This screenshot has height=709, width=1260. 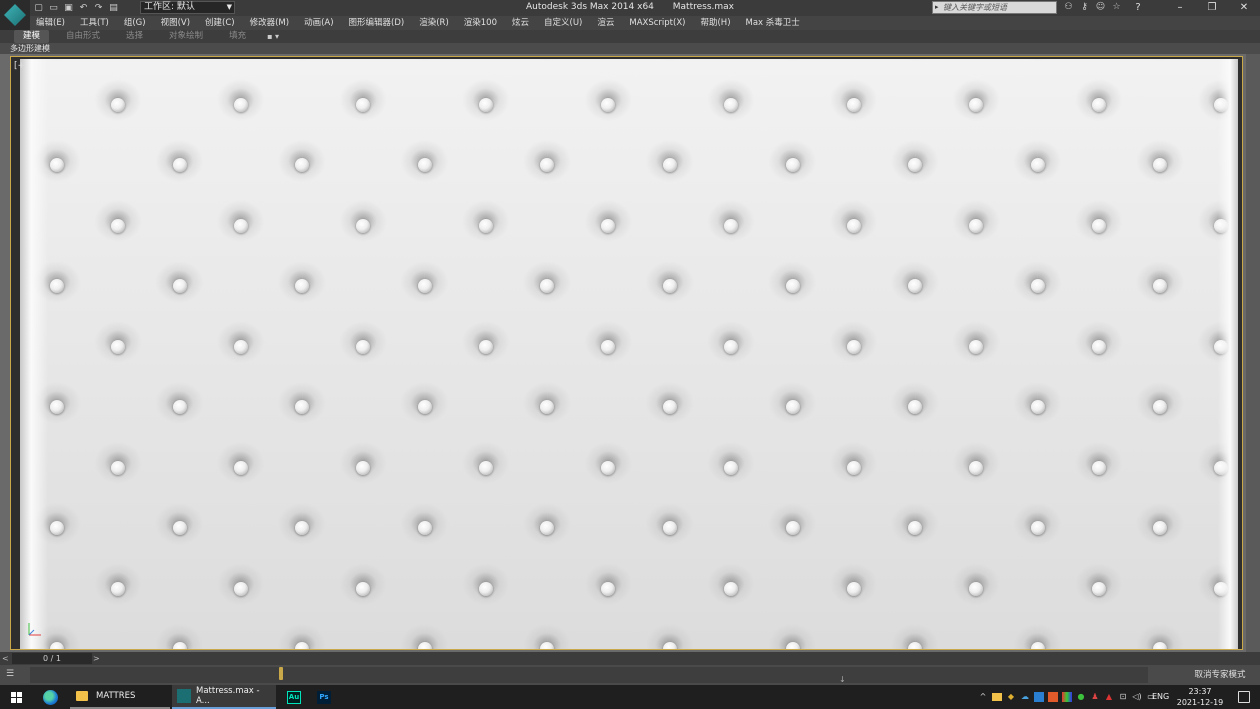 What do you see at coordinates (135, 23) in the screenshot?
I see `menu-group: 组(G)` at bounding box center [135, 23].